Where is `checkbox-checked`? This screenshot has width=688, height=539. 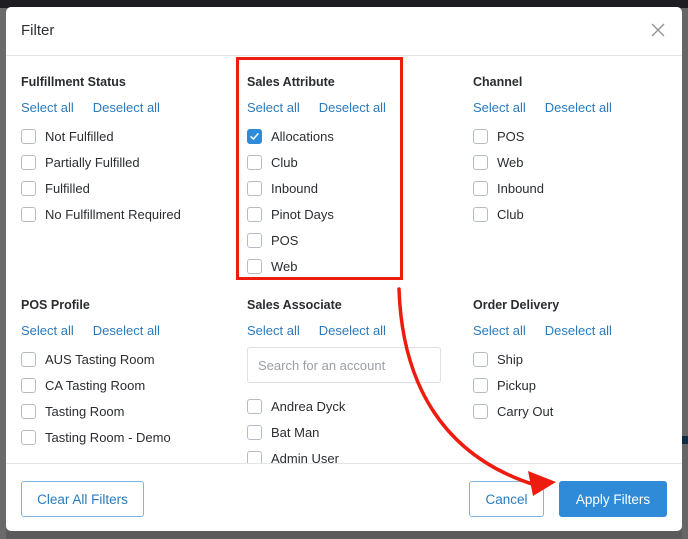
checkbox-checked is located at coordinates (254, 136).